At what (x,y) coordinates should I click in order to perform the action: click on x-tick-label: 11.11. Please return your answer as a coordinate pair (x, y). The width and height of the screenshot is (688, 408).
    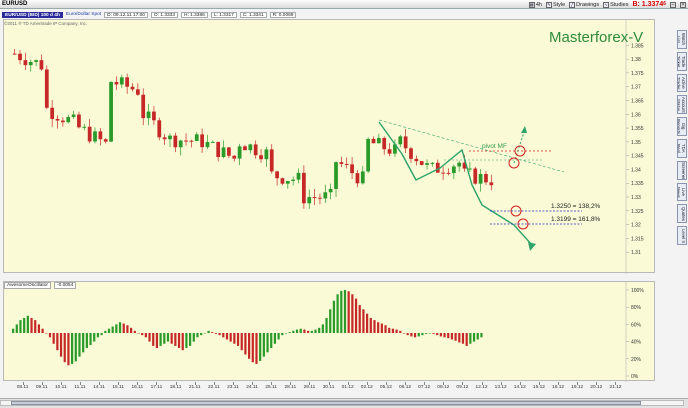
    Looking at the image, I should click on (80, 387).